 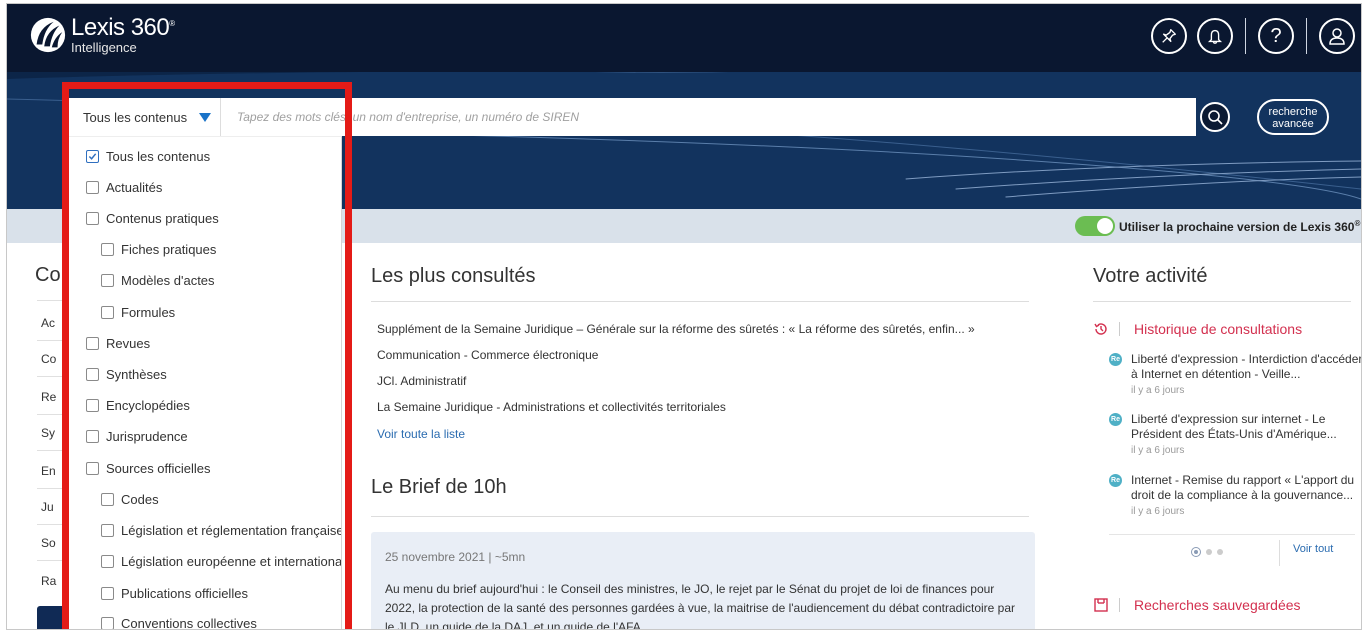 I want to click on history-label: Historique de consultations, so click(x=1218, y=329).